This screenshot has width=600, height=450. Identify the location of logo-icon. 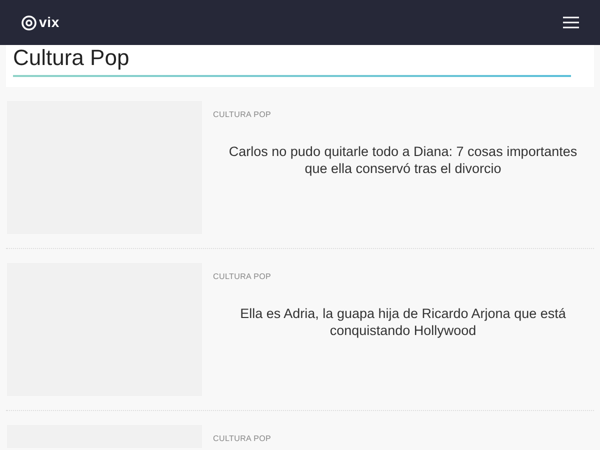
(29, 22).